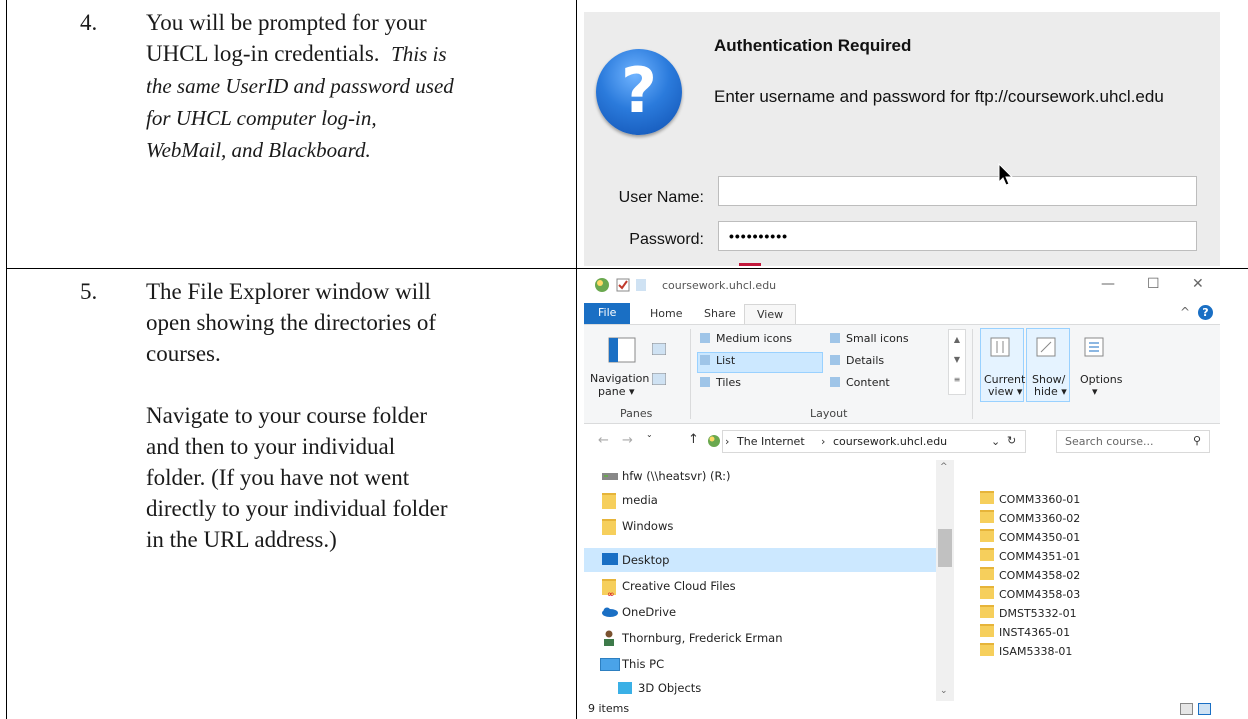 This screenshot has height=719, width=1248. What do you see at coordinates (666, 476) in the screenshot?
I see `nav-item-network-drive: hfw (\\heatsvr) (R:)` at bounding box center [666, 476].